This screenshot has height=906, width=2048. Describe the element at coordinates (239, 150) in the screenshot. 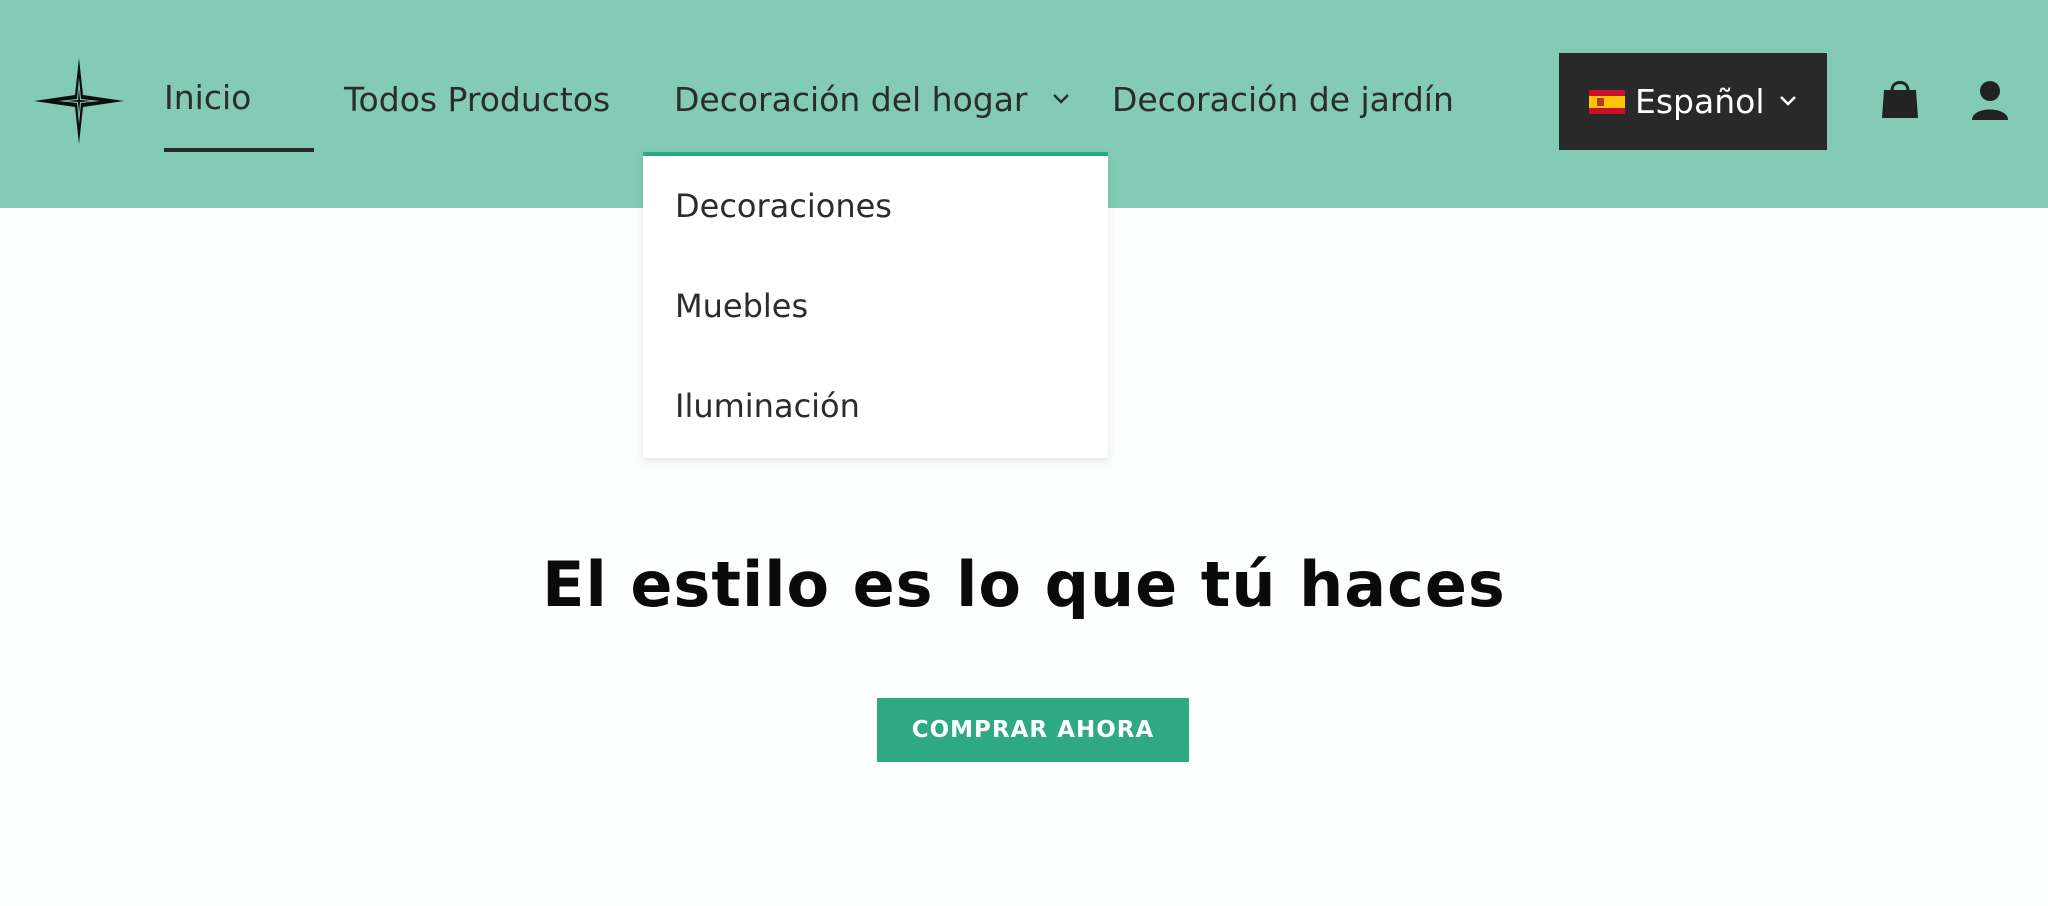

I see `active-nav-underline` at that location.